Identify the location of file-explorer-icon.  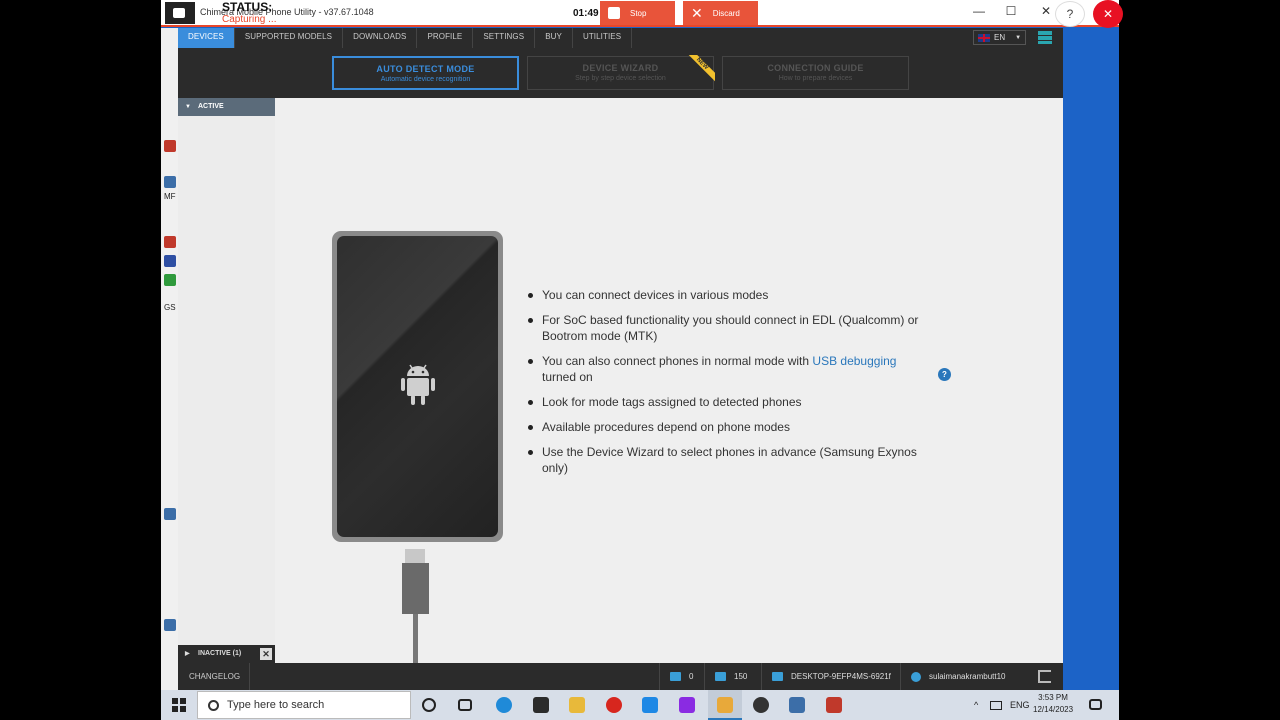
(577, 705).